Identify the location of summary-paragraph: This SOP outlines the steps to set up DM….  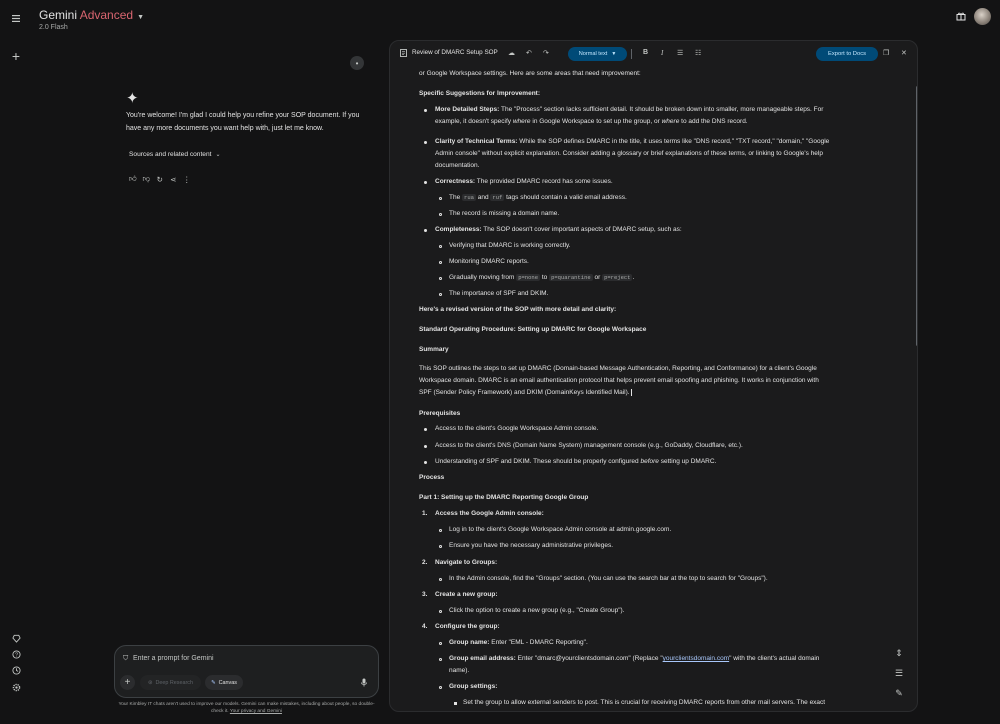
(651, 381).